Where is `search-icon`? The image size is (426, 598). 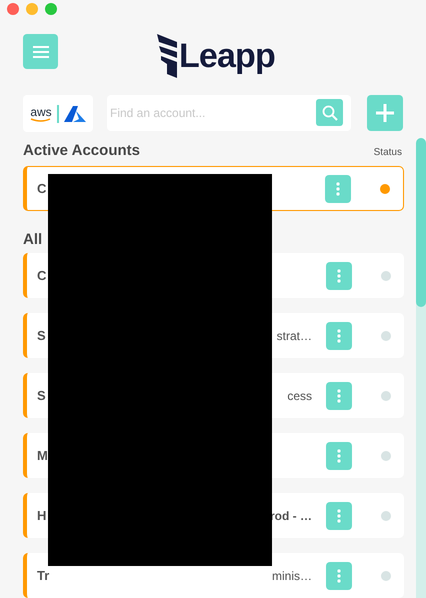
search-icon is located at coordinates (330, 112).